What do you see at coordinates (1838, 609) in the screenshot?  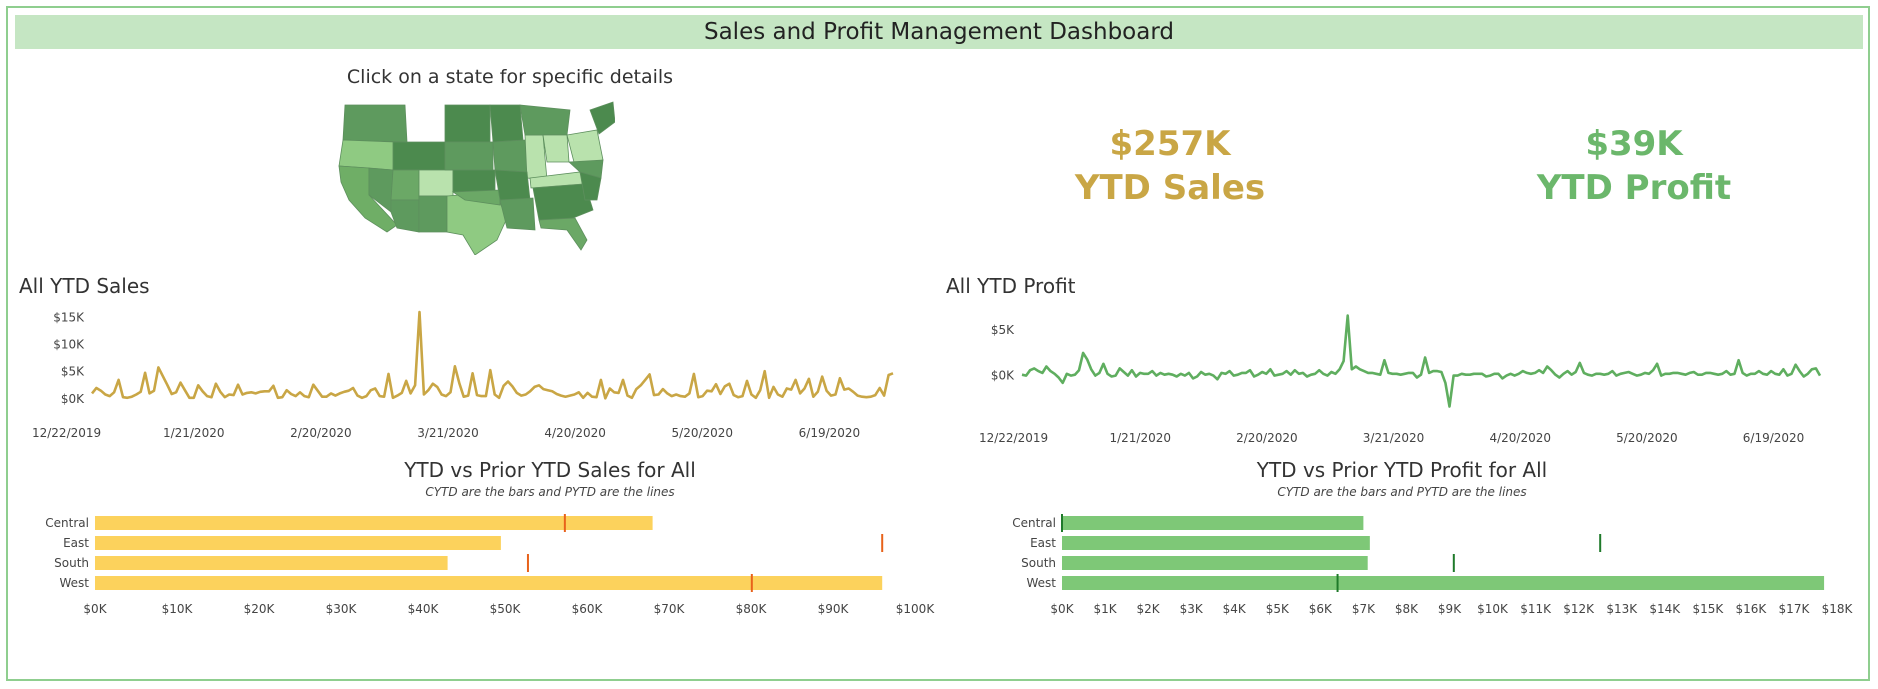 I see `x-tick-label: $18K` at bounding box center [1838, 609].